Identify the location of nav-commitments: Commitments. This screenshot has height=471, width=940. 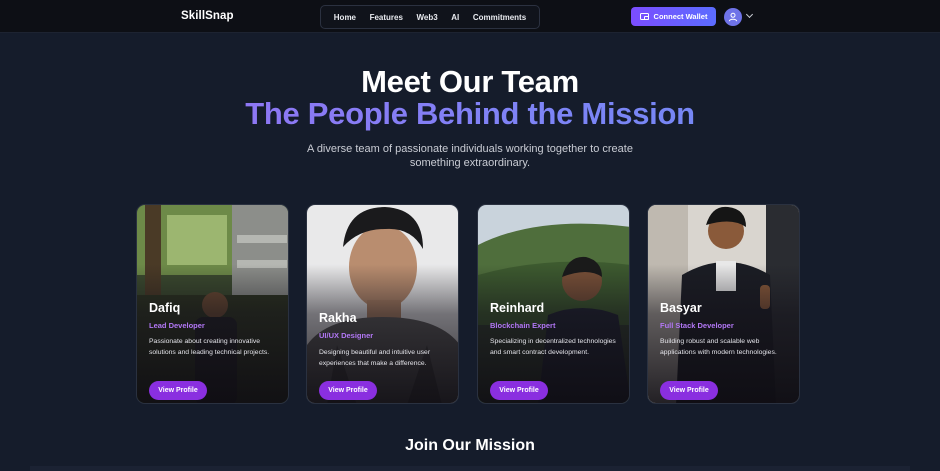
(499, 17).